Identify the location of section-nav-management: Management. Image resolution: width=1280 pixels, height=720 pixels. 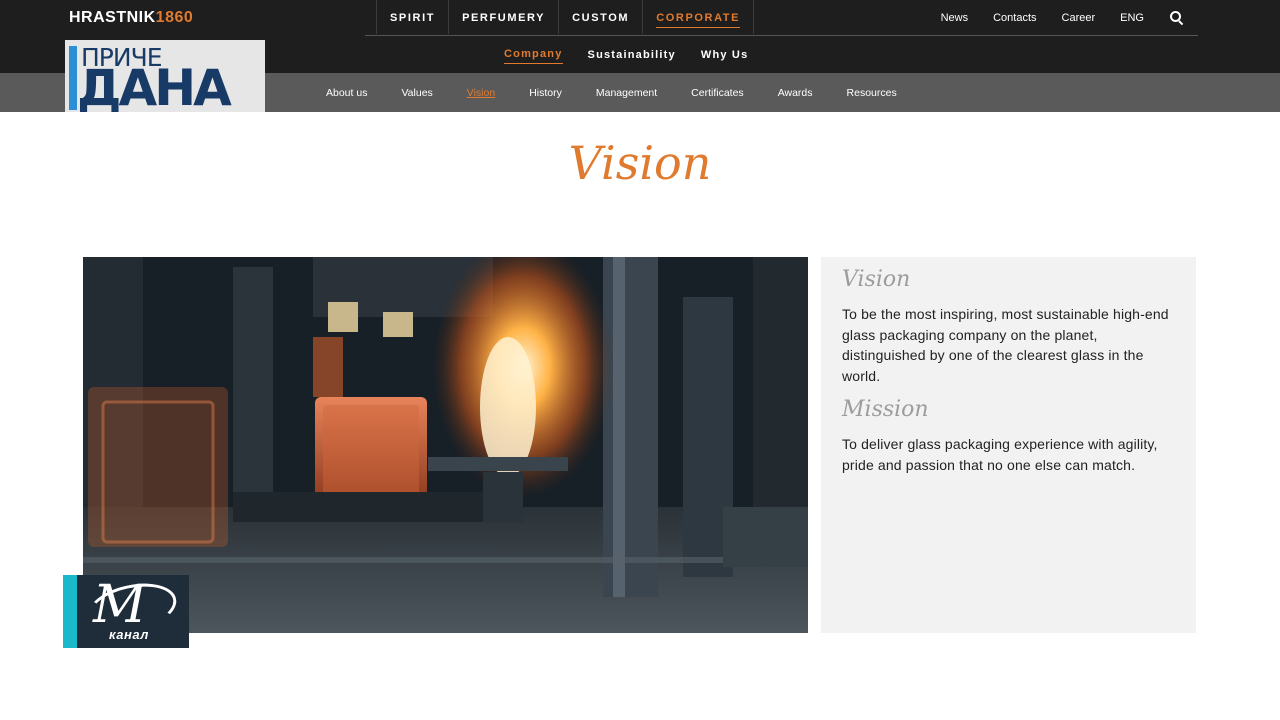
(626, 93).